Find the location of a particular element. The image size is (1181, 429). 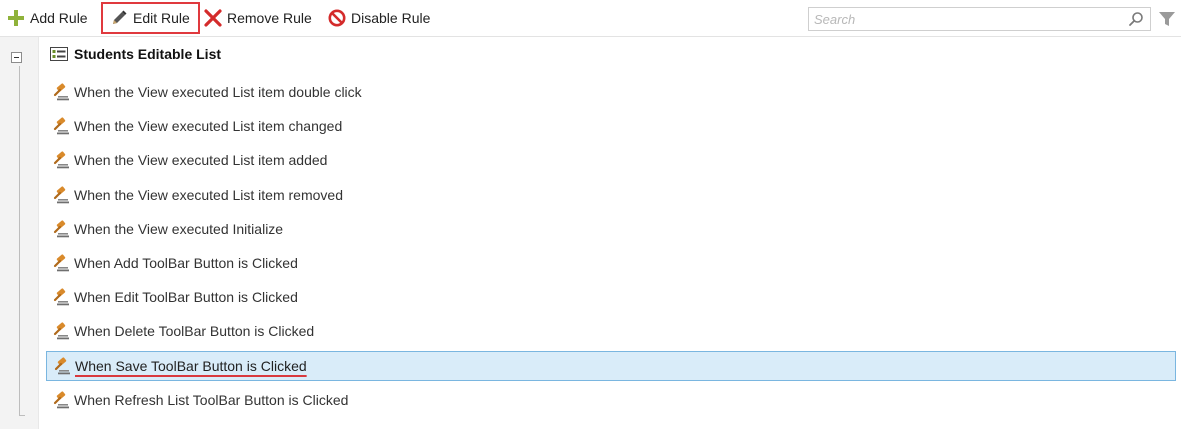

edit-rule-label: Edit Rule is located at coordinates (161, 18).